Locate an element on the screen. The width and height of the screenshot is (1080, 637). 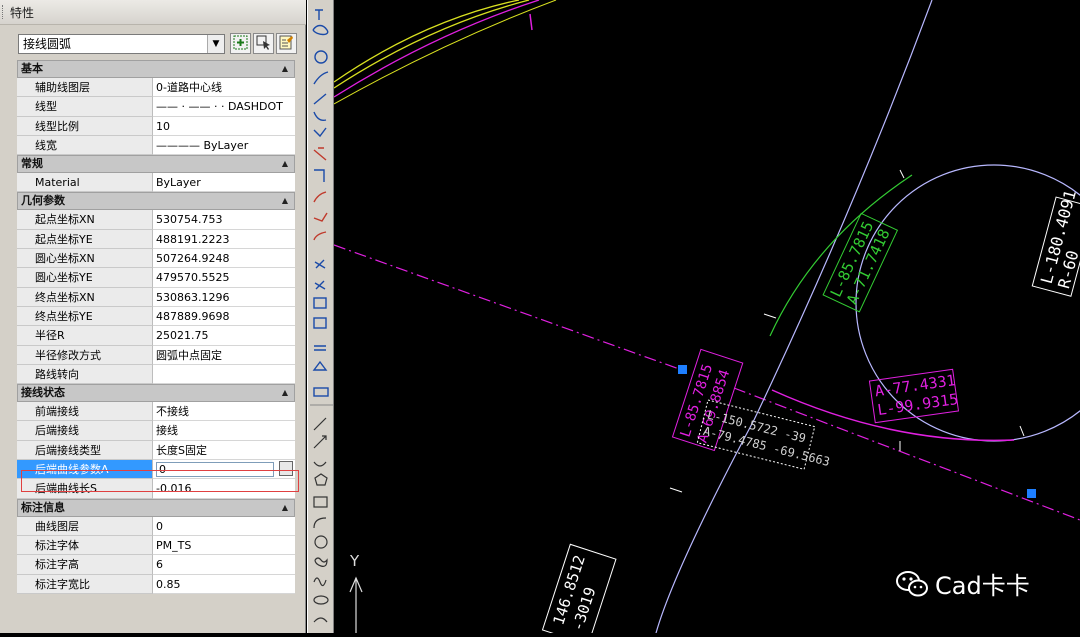
property-row: 标注字宽比 0.85 is located at coordinates (156, 584).